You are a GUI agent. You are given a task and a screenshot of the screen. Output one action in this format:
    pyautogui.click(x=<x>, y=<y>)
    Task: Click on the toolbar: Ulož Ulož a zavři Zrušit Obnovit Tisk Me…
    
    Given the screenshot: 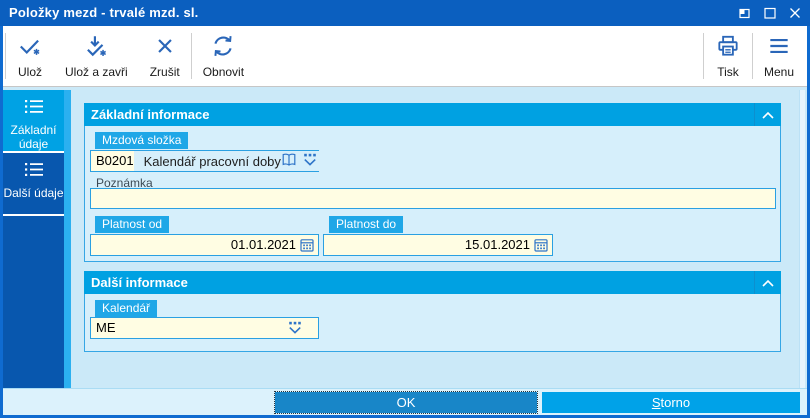 What is the action you would take?
    pyautogui.click(x=405, y=56)
    